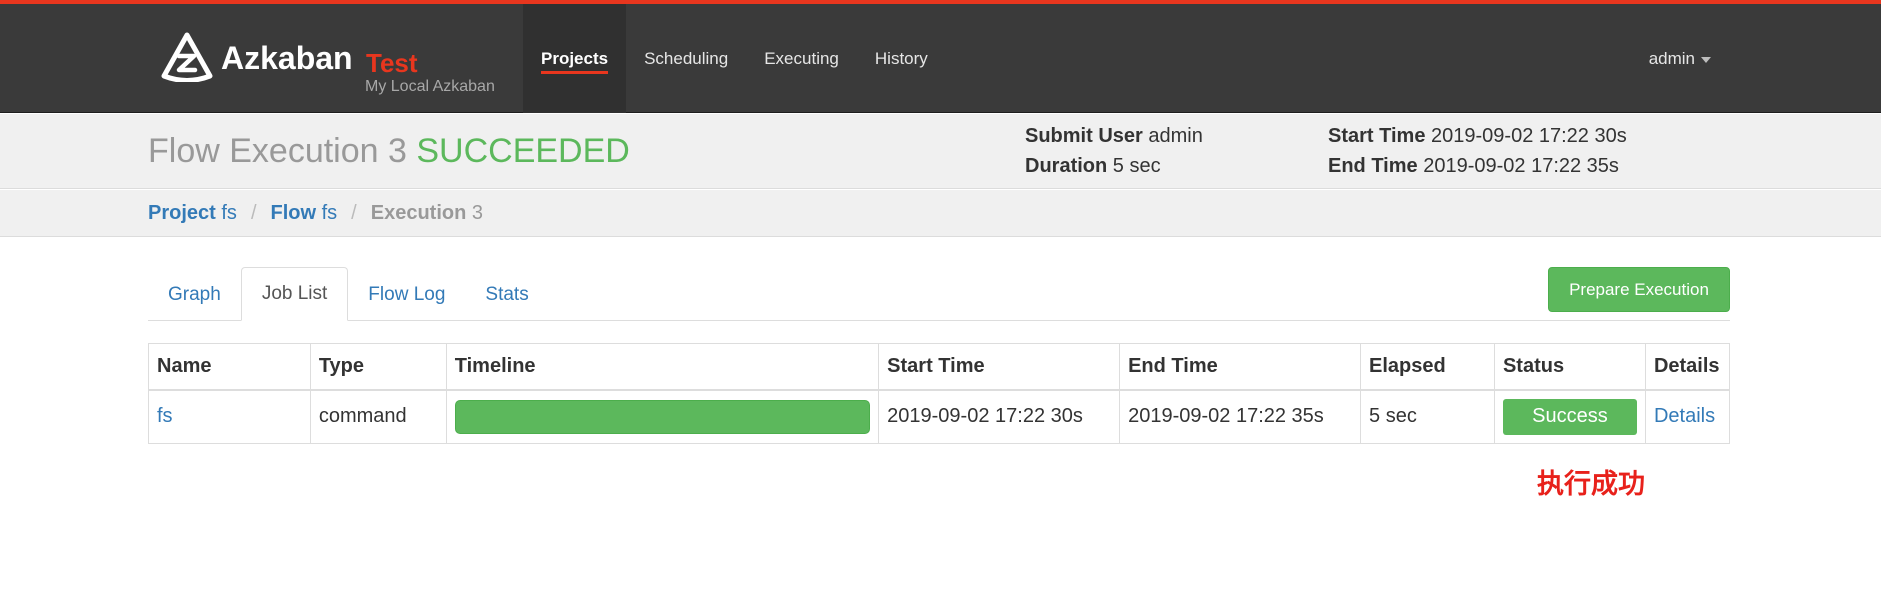 The width and height of the screenshot is (1881, 596). I want to click on timeline-track, so click(662, 416).